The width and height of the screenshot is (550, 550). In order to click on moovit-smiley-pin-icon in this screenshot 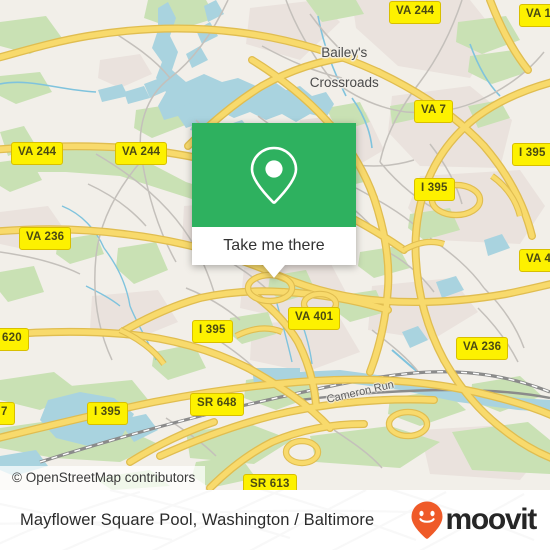, I will do `click(427, 520)`.